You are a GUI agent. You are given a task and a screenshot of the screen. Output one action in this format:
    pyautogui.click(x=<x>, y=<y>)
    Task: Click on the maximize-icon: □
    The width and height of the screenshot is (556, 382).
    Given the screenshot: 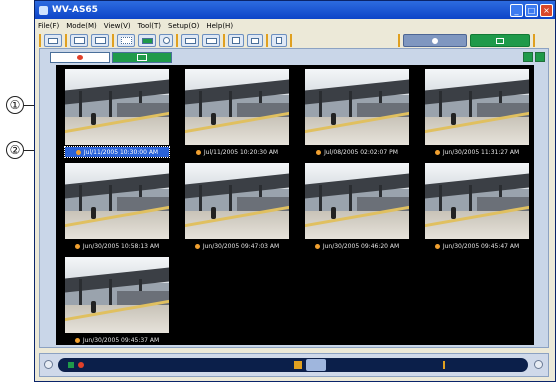 What is the action you would take?
    pyautogui.click(x=531, y=10)
    